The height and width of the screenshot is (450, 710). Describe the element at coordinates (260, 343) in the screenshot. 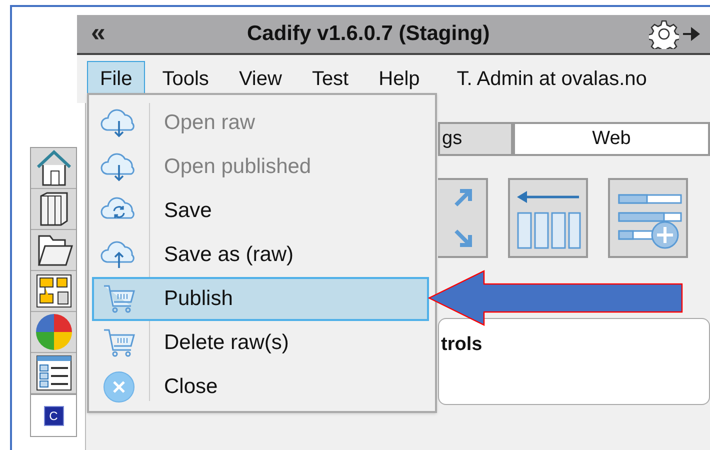

I see `menu-entry: Delete raw(s)` at that location.